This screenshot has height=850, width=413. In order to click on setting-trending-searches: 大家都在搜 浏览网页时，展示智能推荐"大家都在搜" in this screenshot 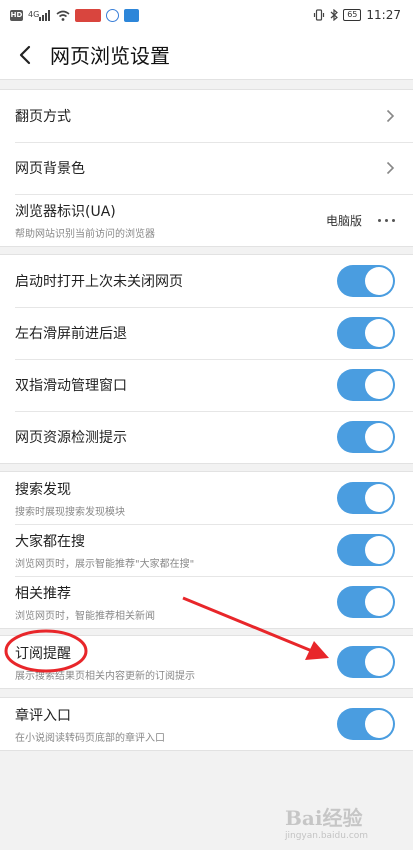, I will do `click(206, 550)`.